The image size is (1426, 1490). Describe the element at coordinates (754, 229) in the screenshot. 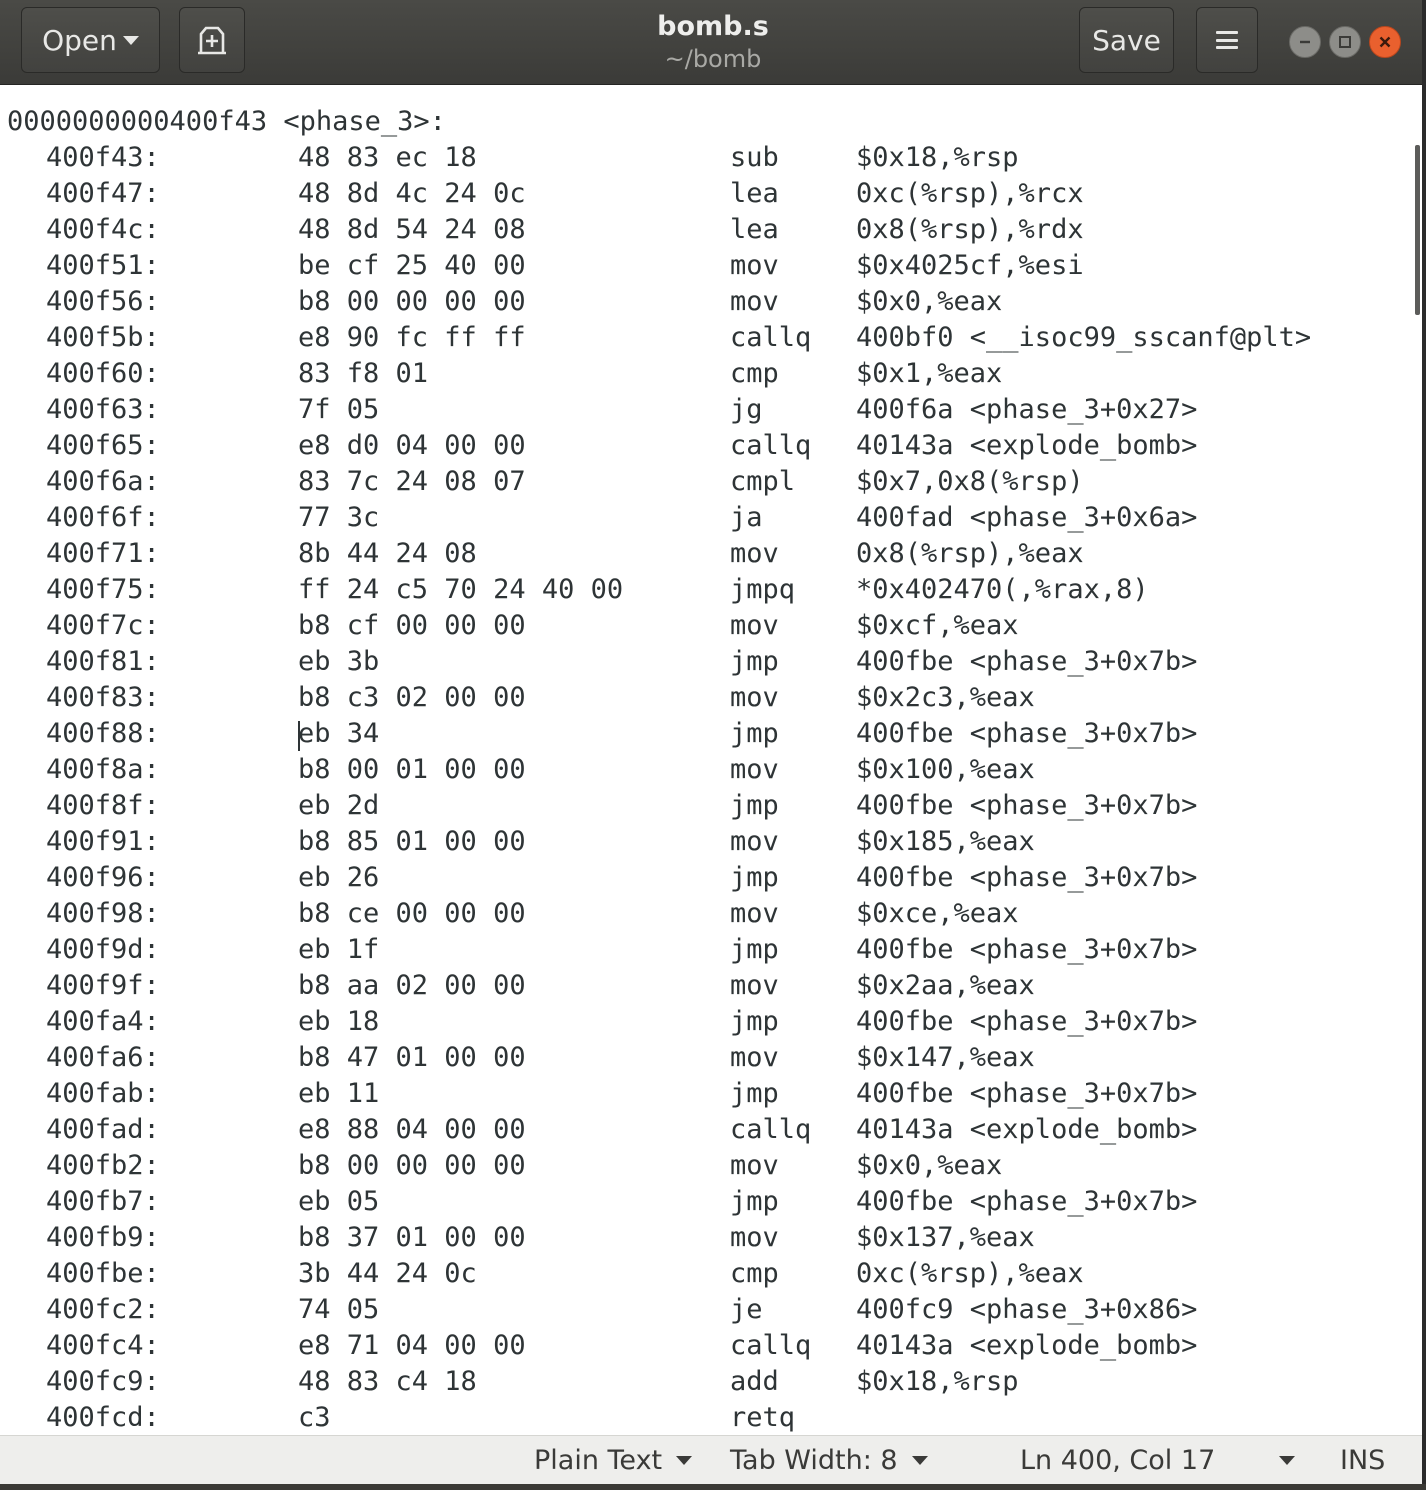

I see `line-mnemonic: lea` at that location.